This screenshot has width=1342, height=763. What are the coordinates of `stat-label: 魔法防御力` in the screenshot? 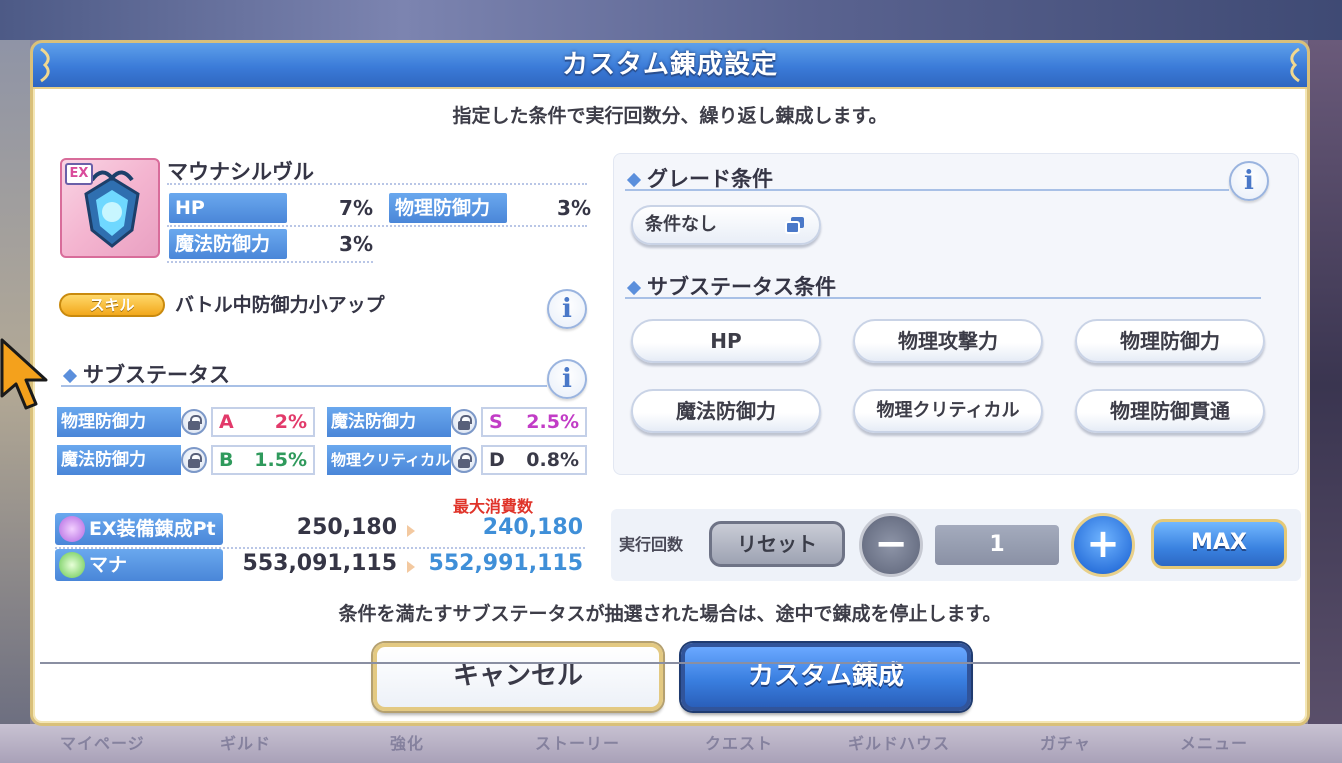 It's located at (228, 244).